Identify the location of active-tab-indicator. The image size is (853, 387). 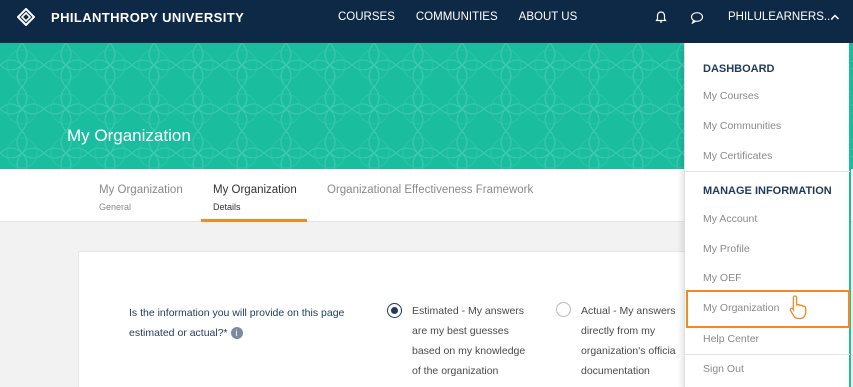
(254, 220).